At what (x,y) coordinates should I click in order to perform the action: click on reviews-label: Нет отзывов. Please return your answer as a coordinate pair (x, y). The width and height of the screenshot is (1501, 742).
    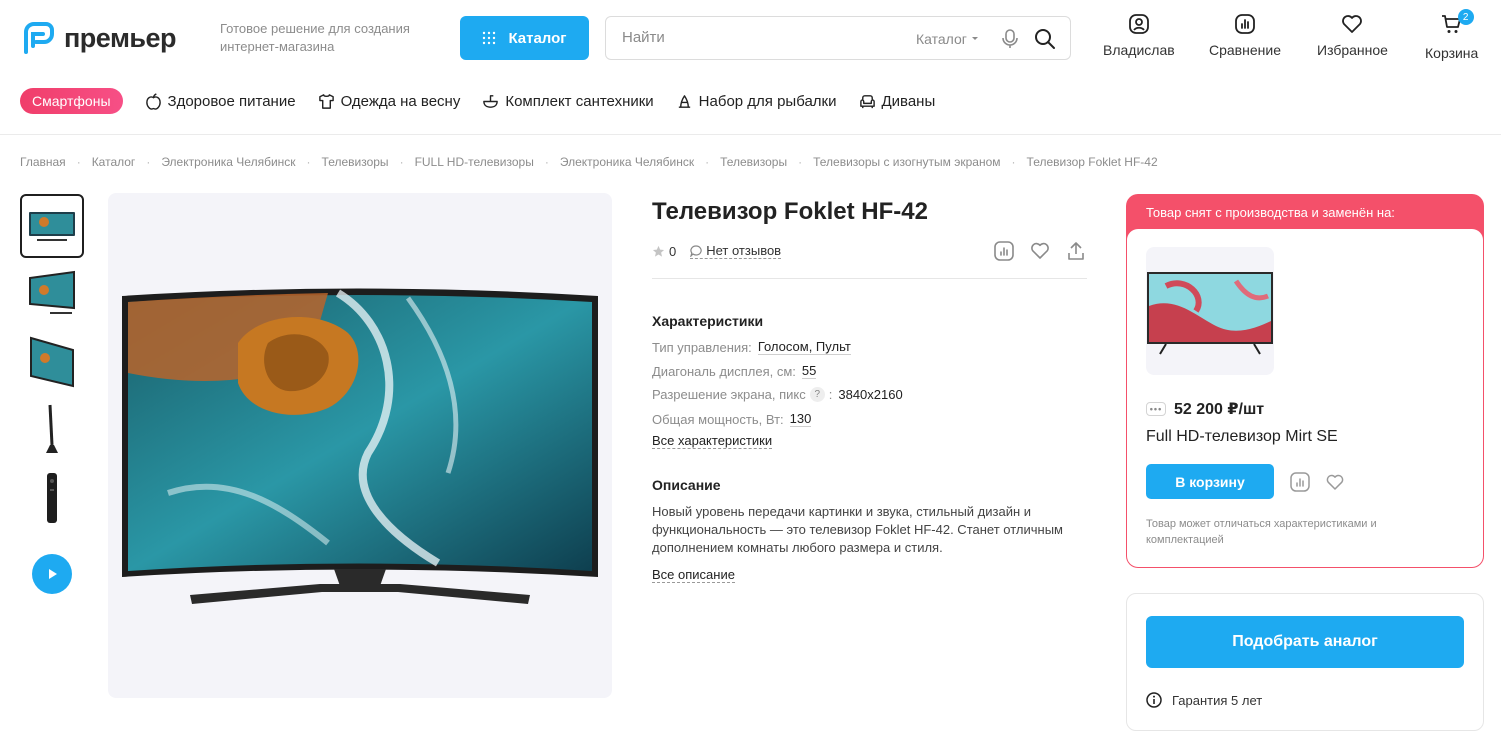
    Looking at the image, I should click on (744, 250).